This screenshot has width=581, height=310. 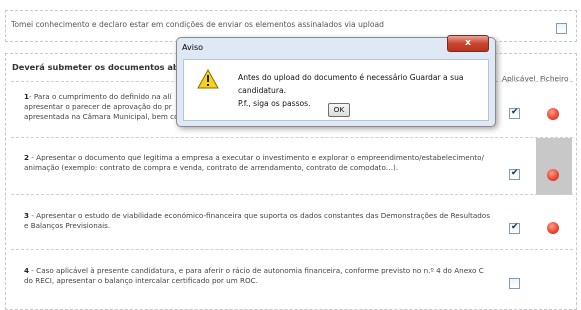 I want to click on dialog-close-button: x, so click(x=468, y=43).